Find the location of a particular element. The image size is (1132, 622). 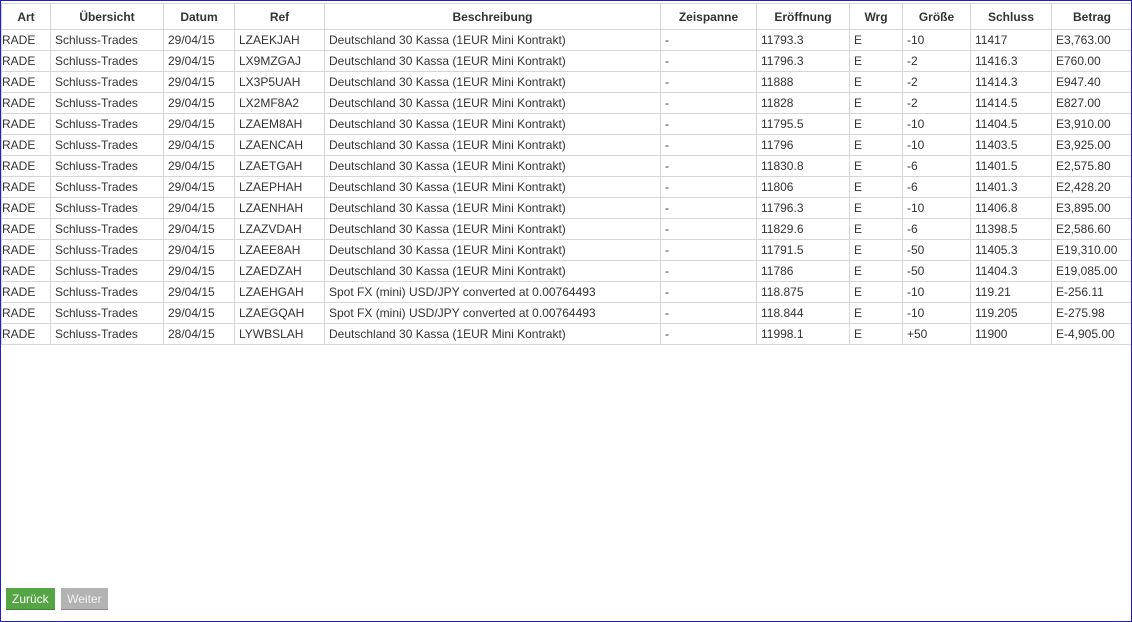

cell-schluss: 11406.8 is located at coordinates (1011, 208).